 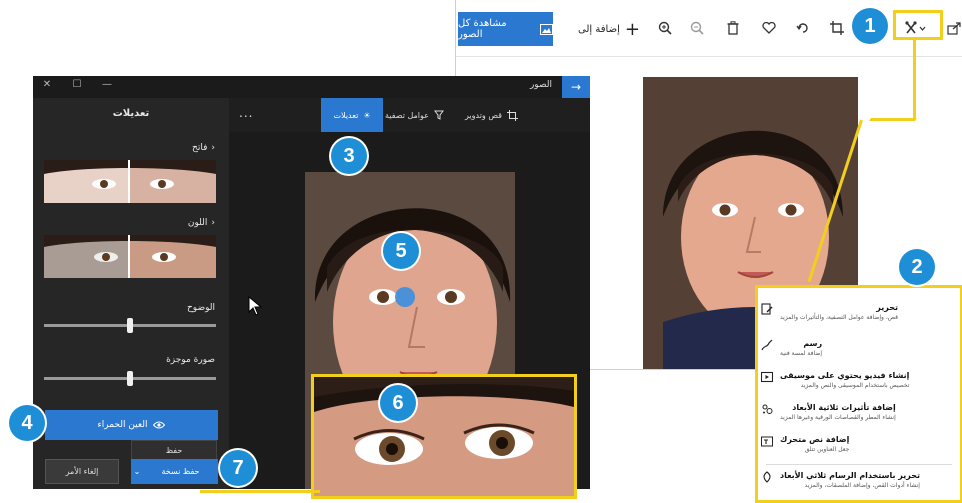 What do you see at coordinates (954, 28) in the screenshot?
I see `share-icon` at bounding box center [954, 28].